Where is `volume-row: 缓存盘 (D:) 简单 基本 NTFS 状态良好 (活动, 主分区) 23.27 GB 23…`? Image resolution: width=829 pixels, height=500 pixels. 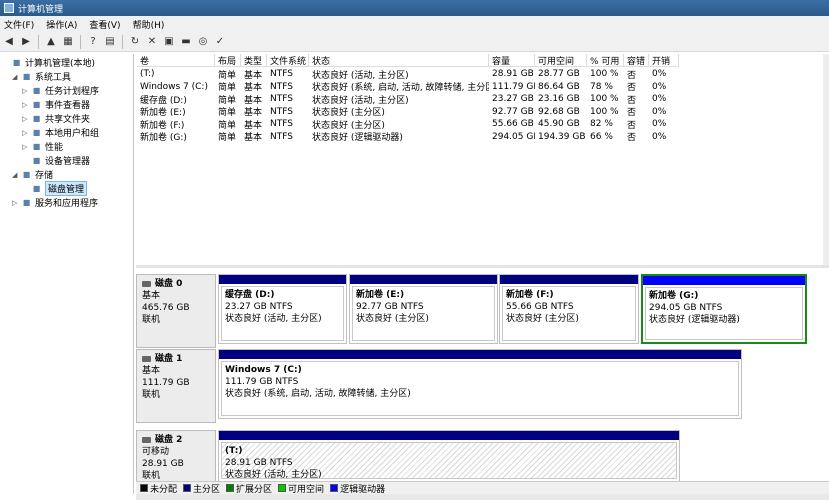
volume-row: 缓存盘 (D:) 简单 基本 NTFS 状态良好 (活动, 主分区) 23.27 GB 23… is located at coordinates (481, 99).